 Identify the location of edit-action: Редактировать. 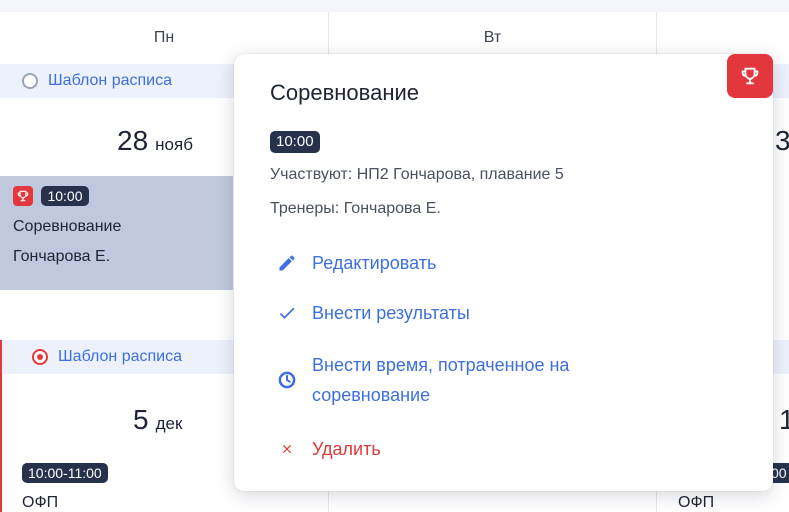
(356, 263).